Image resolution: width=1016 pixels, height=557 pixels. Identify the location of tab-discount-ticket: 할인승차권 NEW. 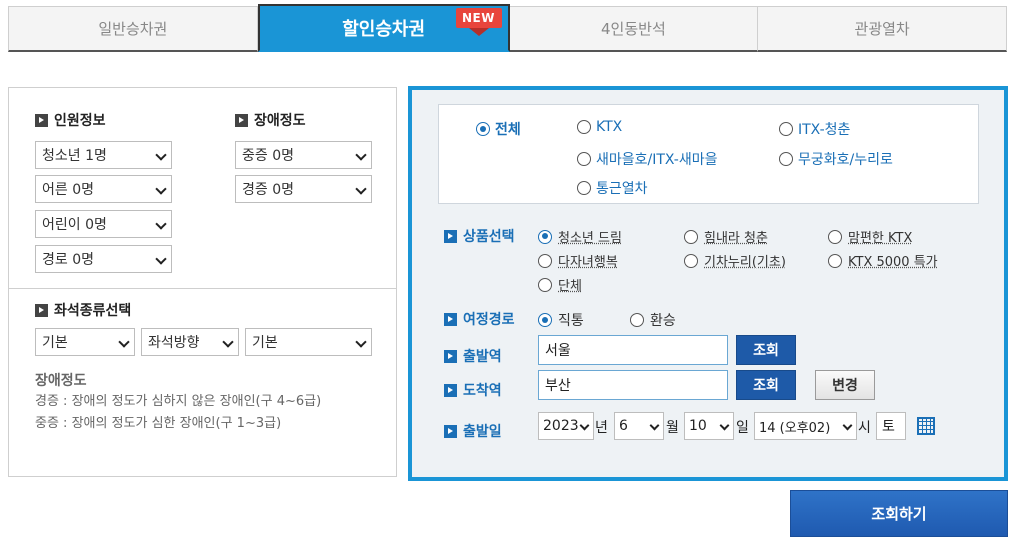
(383, 28).